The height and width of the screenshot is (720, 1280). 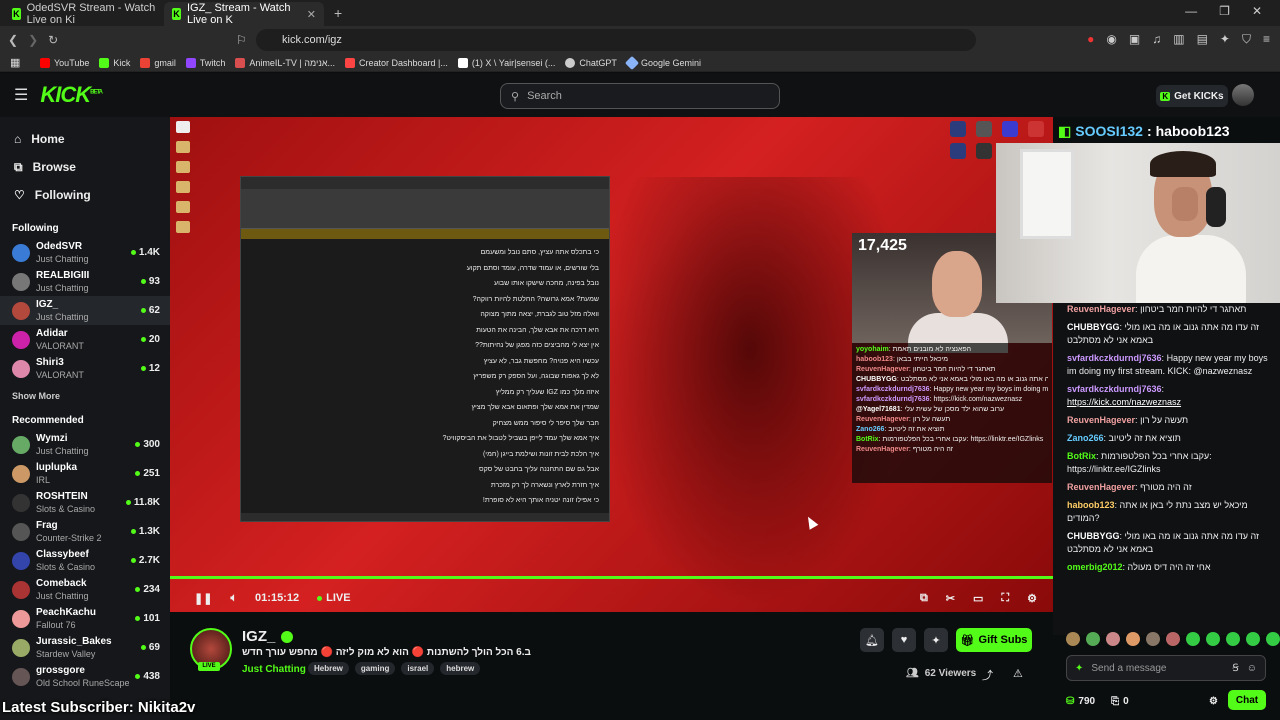 What do you see at coordinates (1085, 438) in the screenshot?
I see `chat-username: Zano266` at bounding box center [1085, 438].